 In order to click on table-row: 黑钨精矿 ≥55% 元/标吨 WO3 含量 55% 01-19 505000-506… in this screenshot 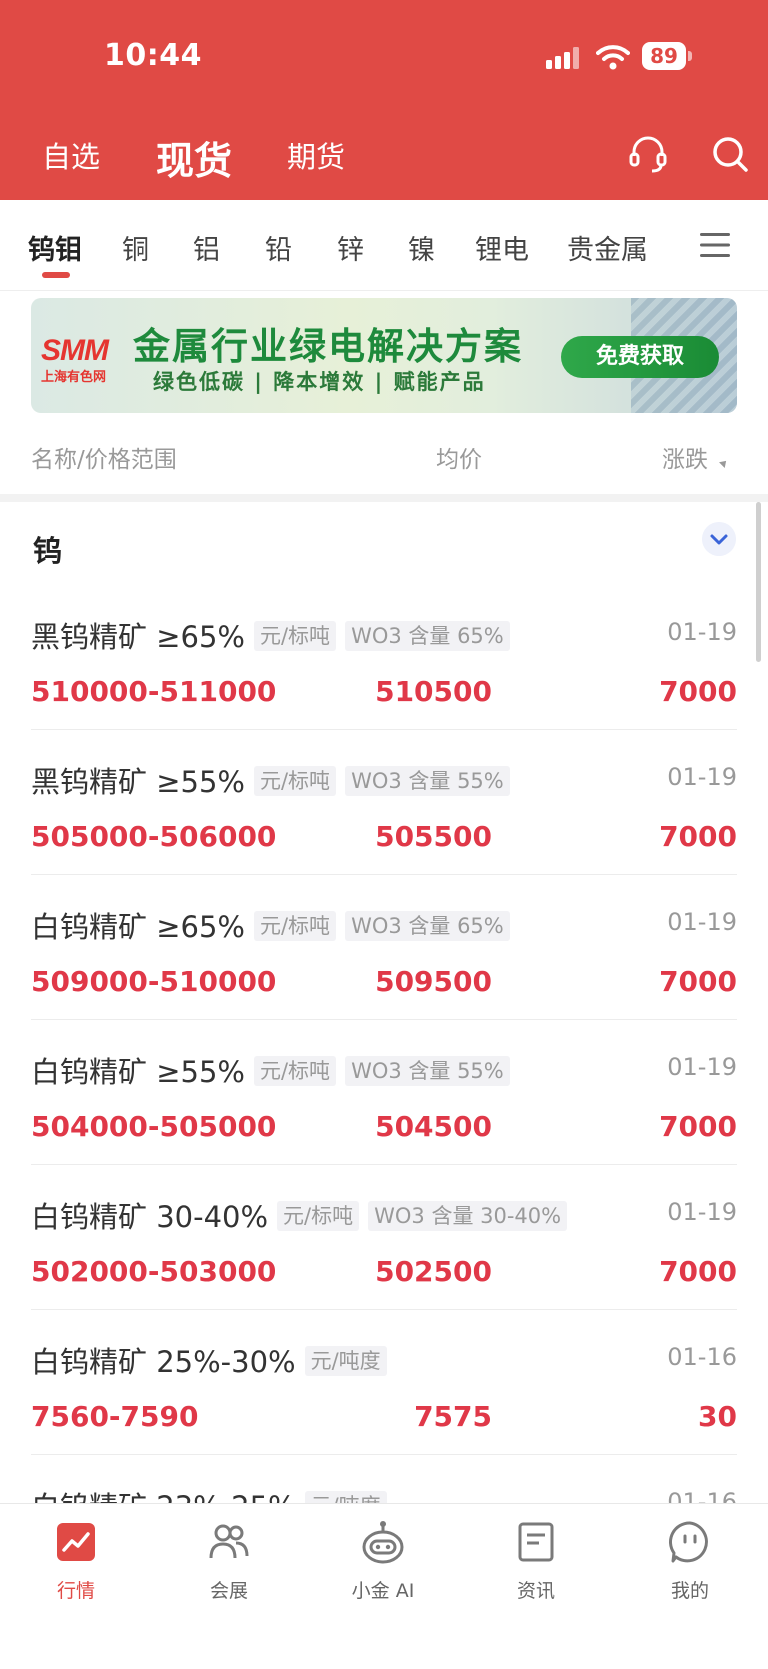, I will do `click(384, 802)`.